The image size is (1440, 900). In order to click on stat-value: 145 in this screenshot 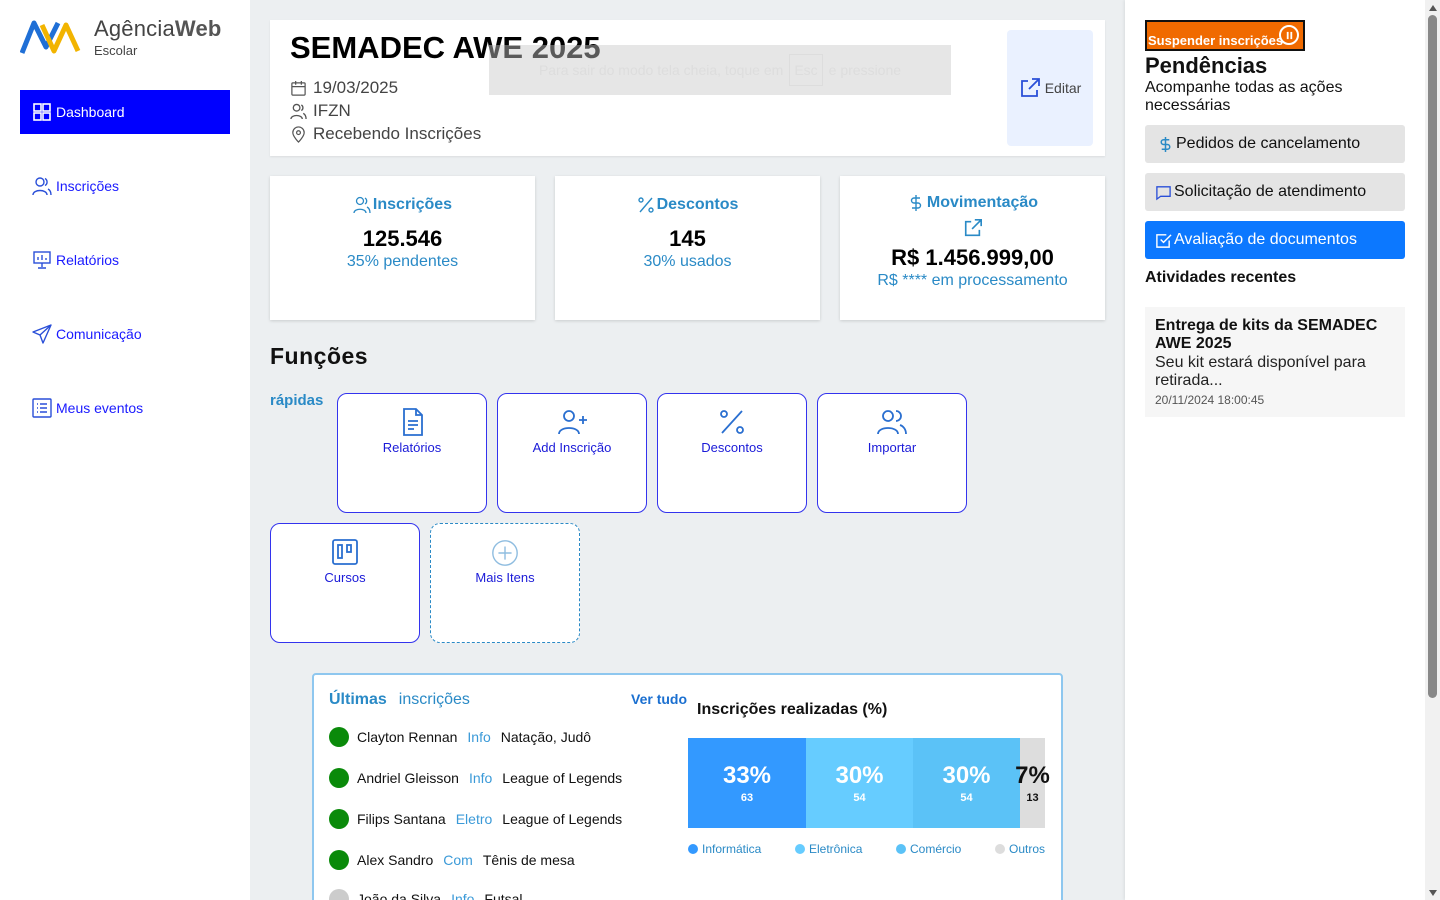, I will do `click(687, 238)`.